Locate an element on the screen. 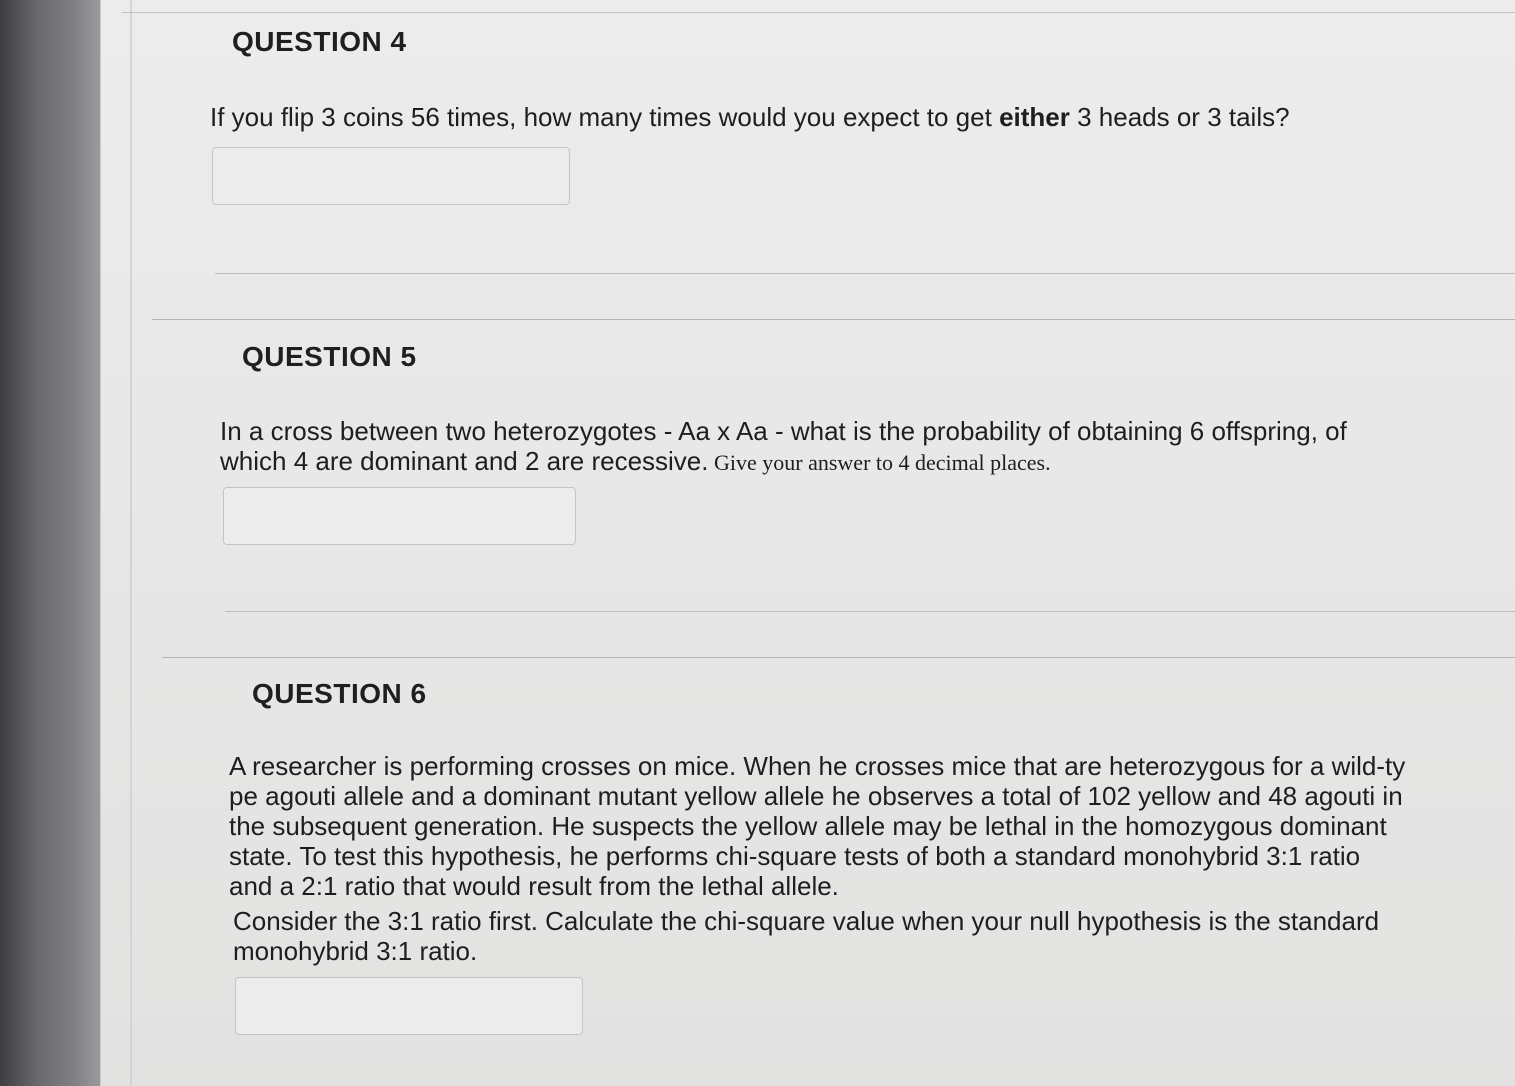 This screenshot has width=1515, height=1086. question-5-answer-divider is located at coordinates (870, 611).